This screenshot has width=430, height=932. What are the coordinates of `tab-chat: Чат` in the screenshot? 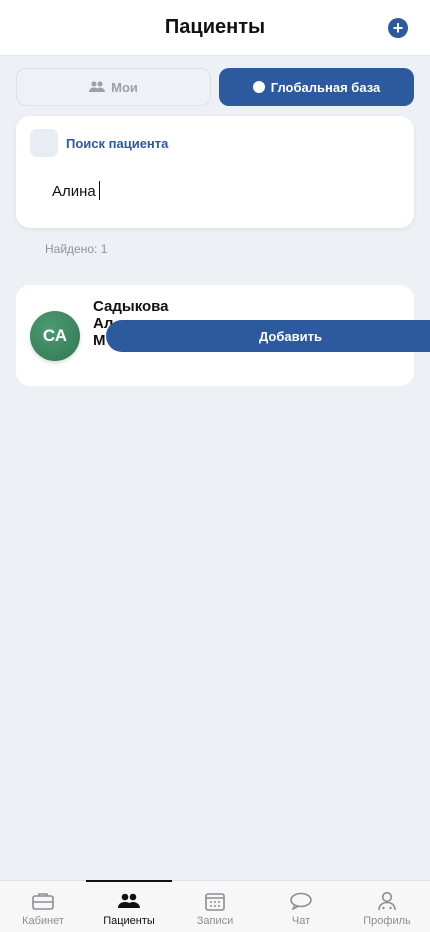 It's located at (301, 906).